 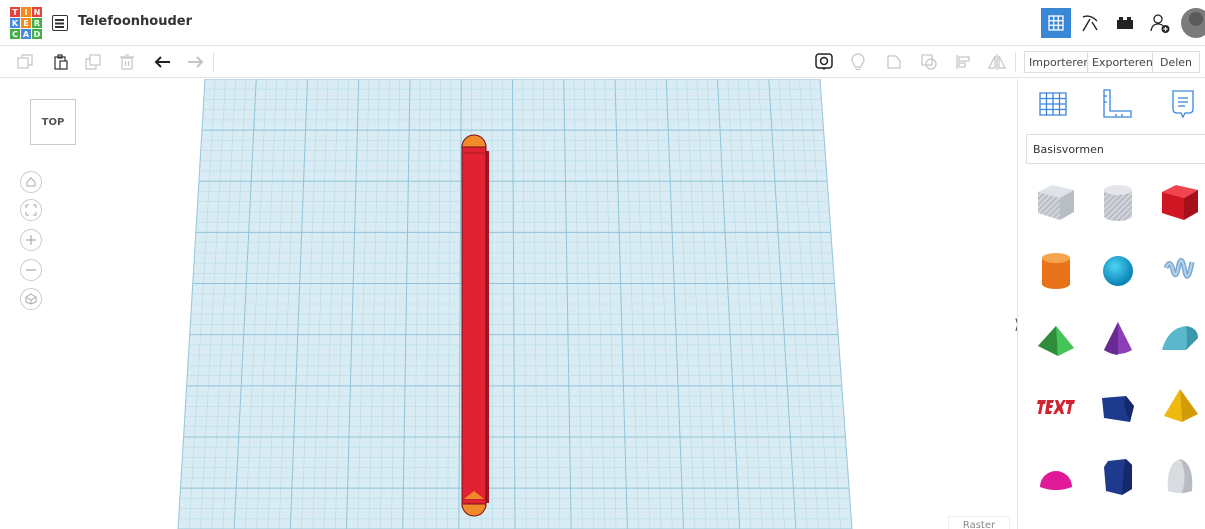 What do you see at coordinates (31, 182) in the screenshot?
I see `home-view-icon` at bounding box center [31, 182].